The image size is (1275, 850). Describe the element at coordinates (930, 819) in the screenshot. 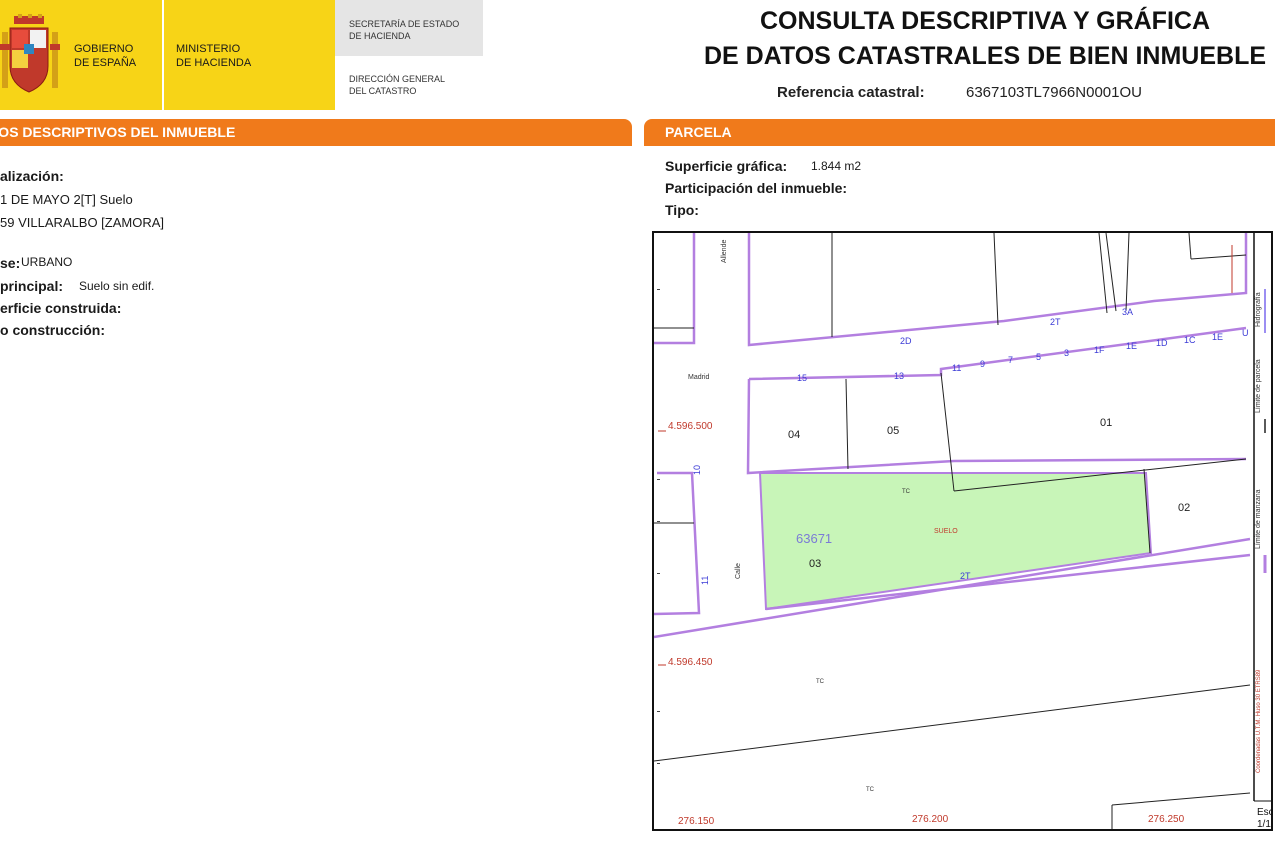

I see `x-coord-276200: 276.200` at that location.